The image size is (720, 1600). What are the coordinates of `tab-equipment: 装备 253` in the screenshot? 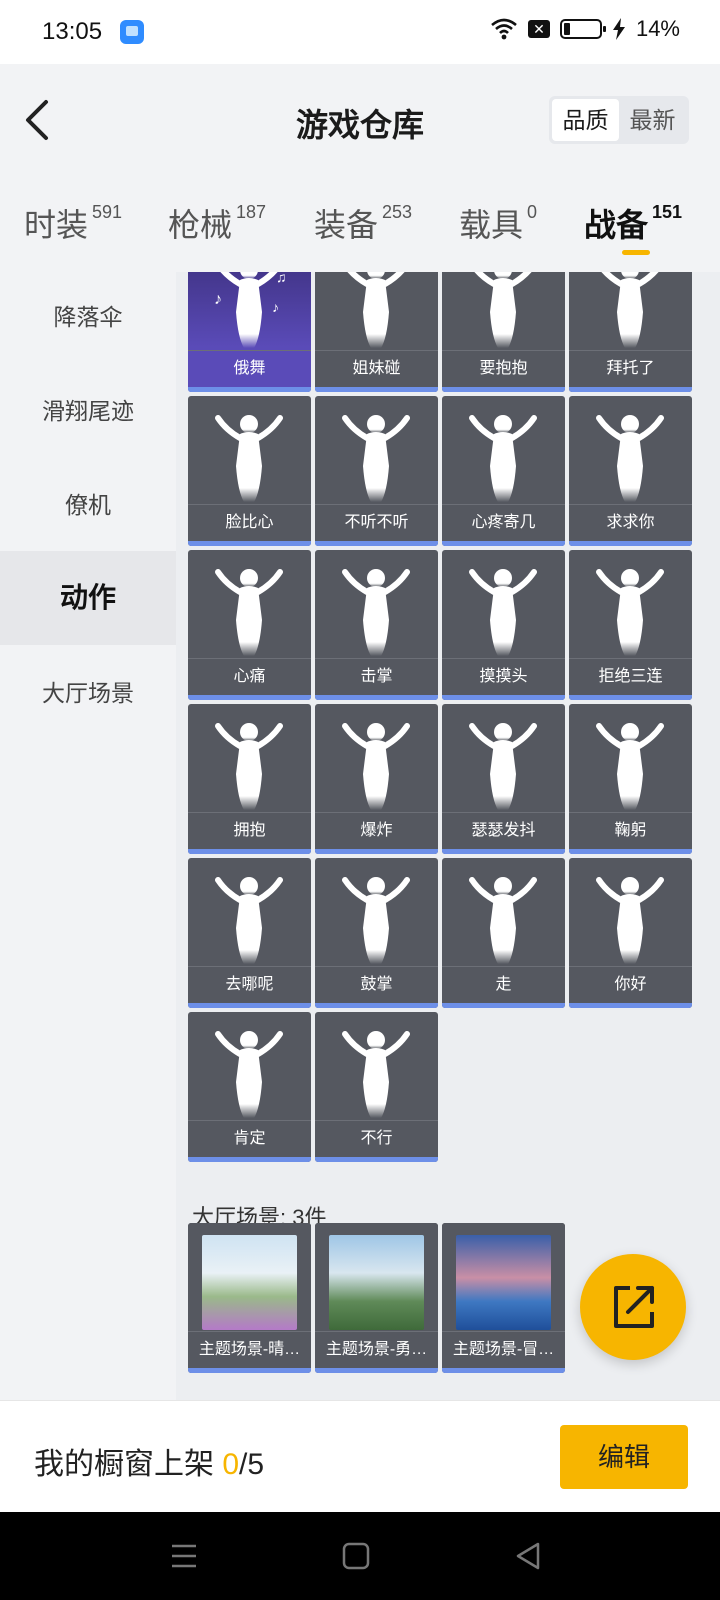 It's located at (363, 223).